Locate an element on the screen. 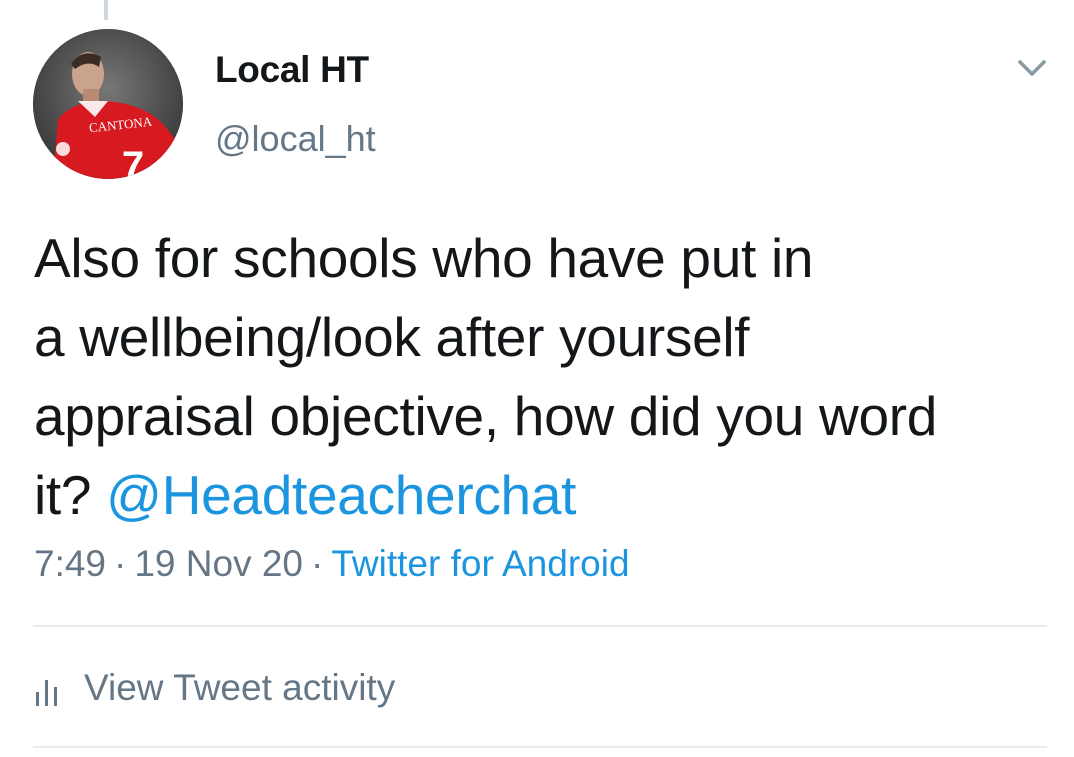 This screenshot has height=757, width=1074. chevron-down-icon is located at coordinates (1032, 68).